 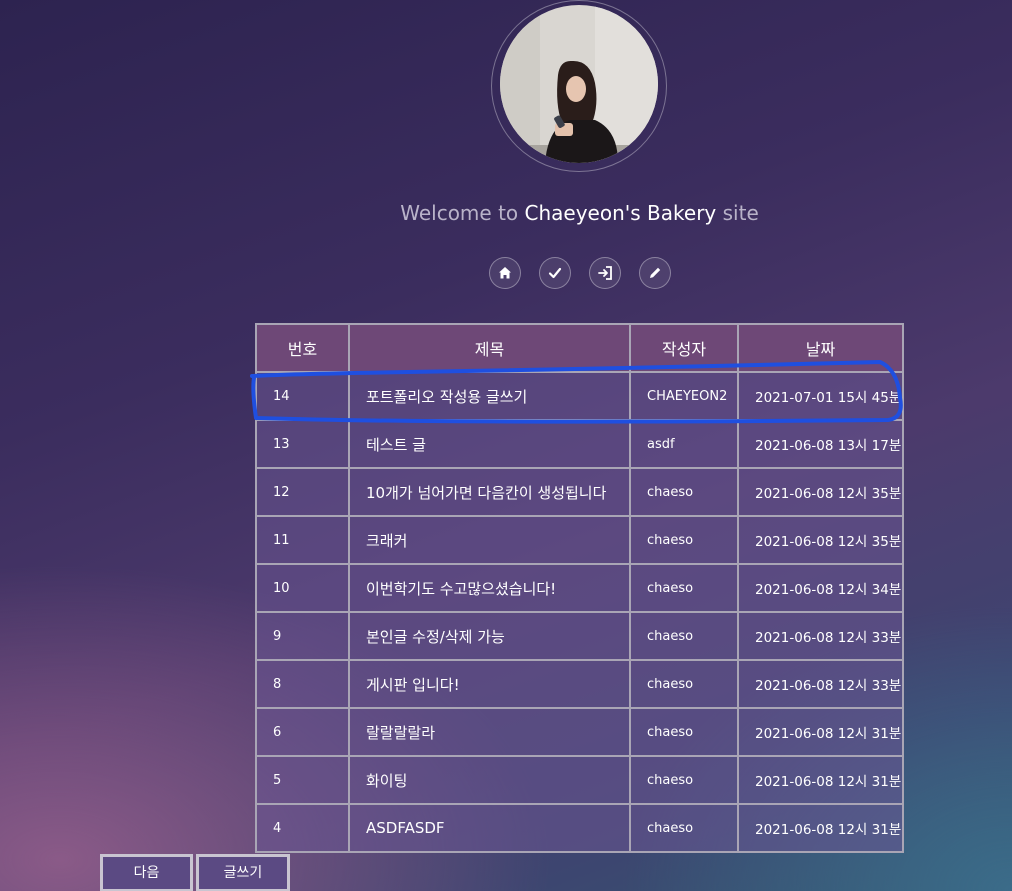 I want to click on post-number: 12, so click(x=302, y=492).